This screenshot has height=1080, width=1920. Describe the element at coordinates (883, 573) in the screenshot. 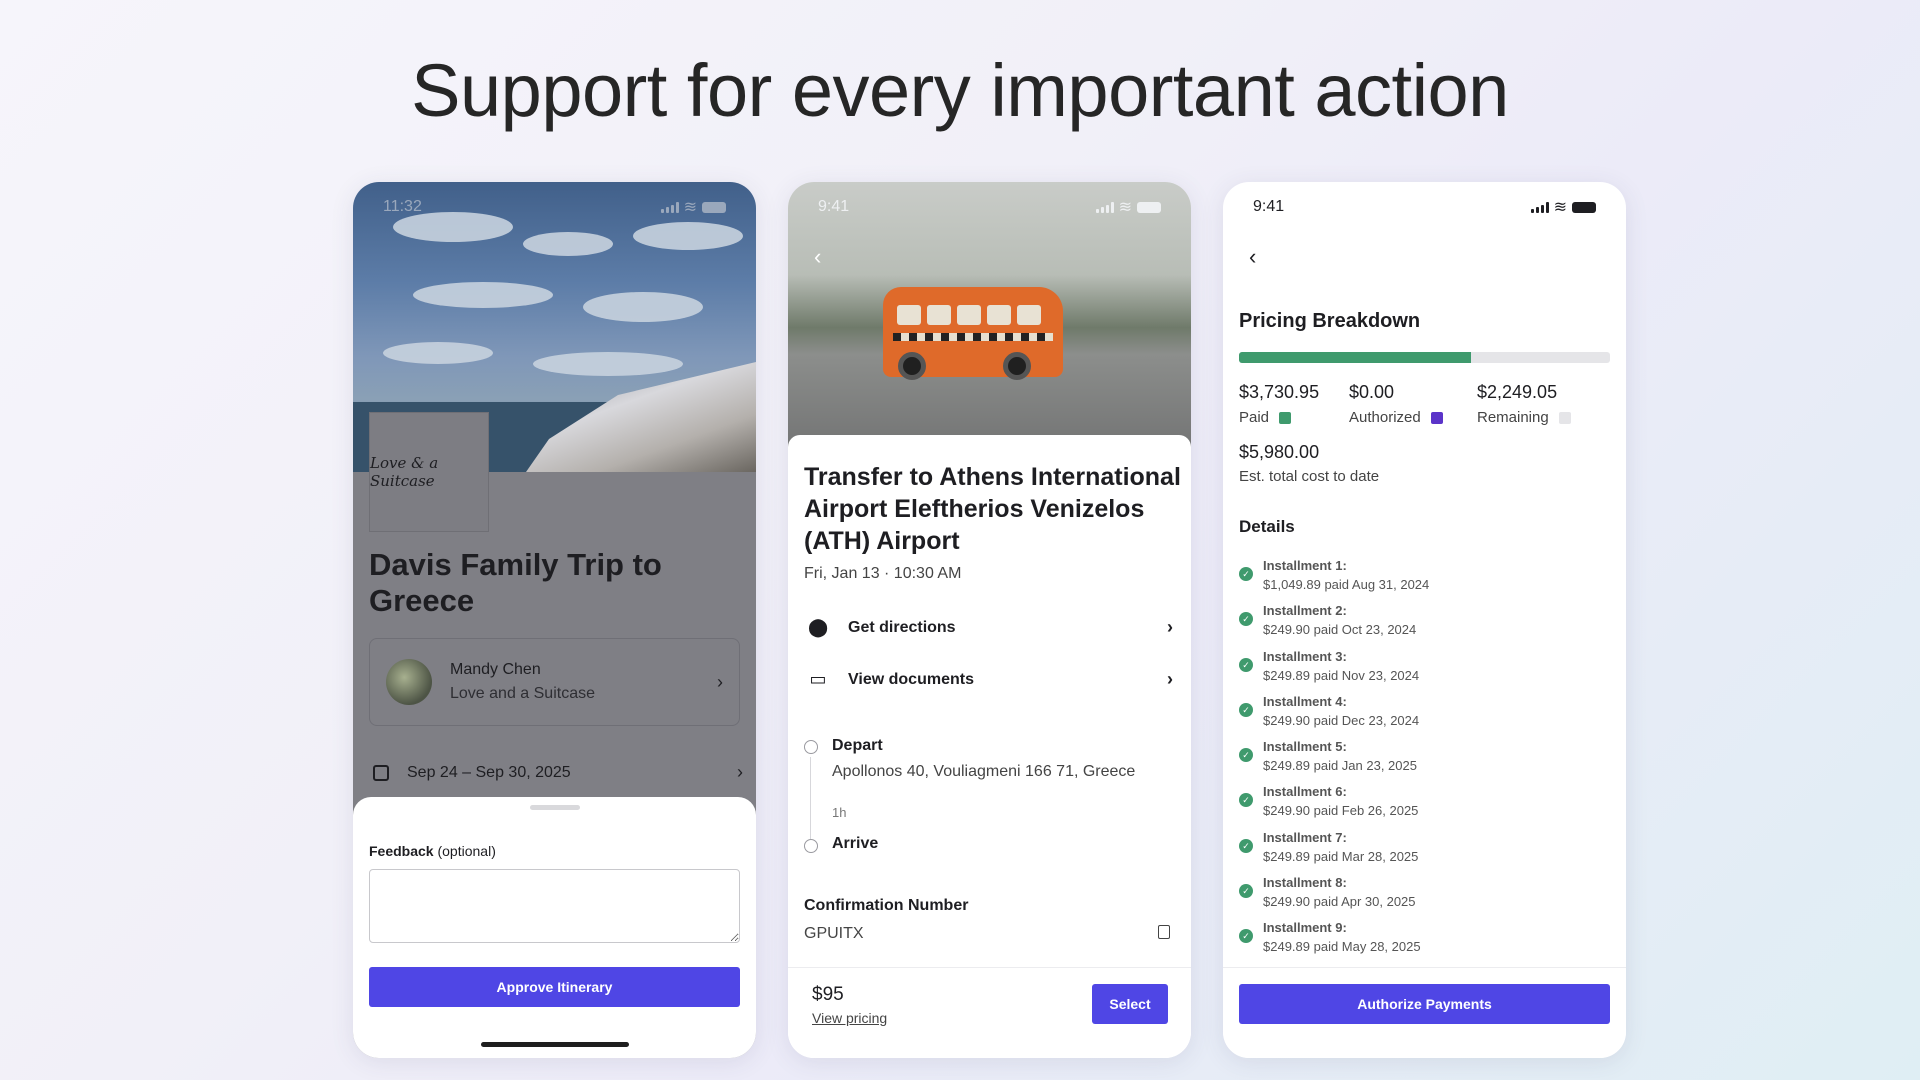

I see `transfer-date: Fri, Jan 13 · 10:30 AM` at that location.